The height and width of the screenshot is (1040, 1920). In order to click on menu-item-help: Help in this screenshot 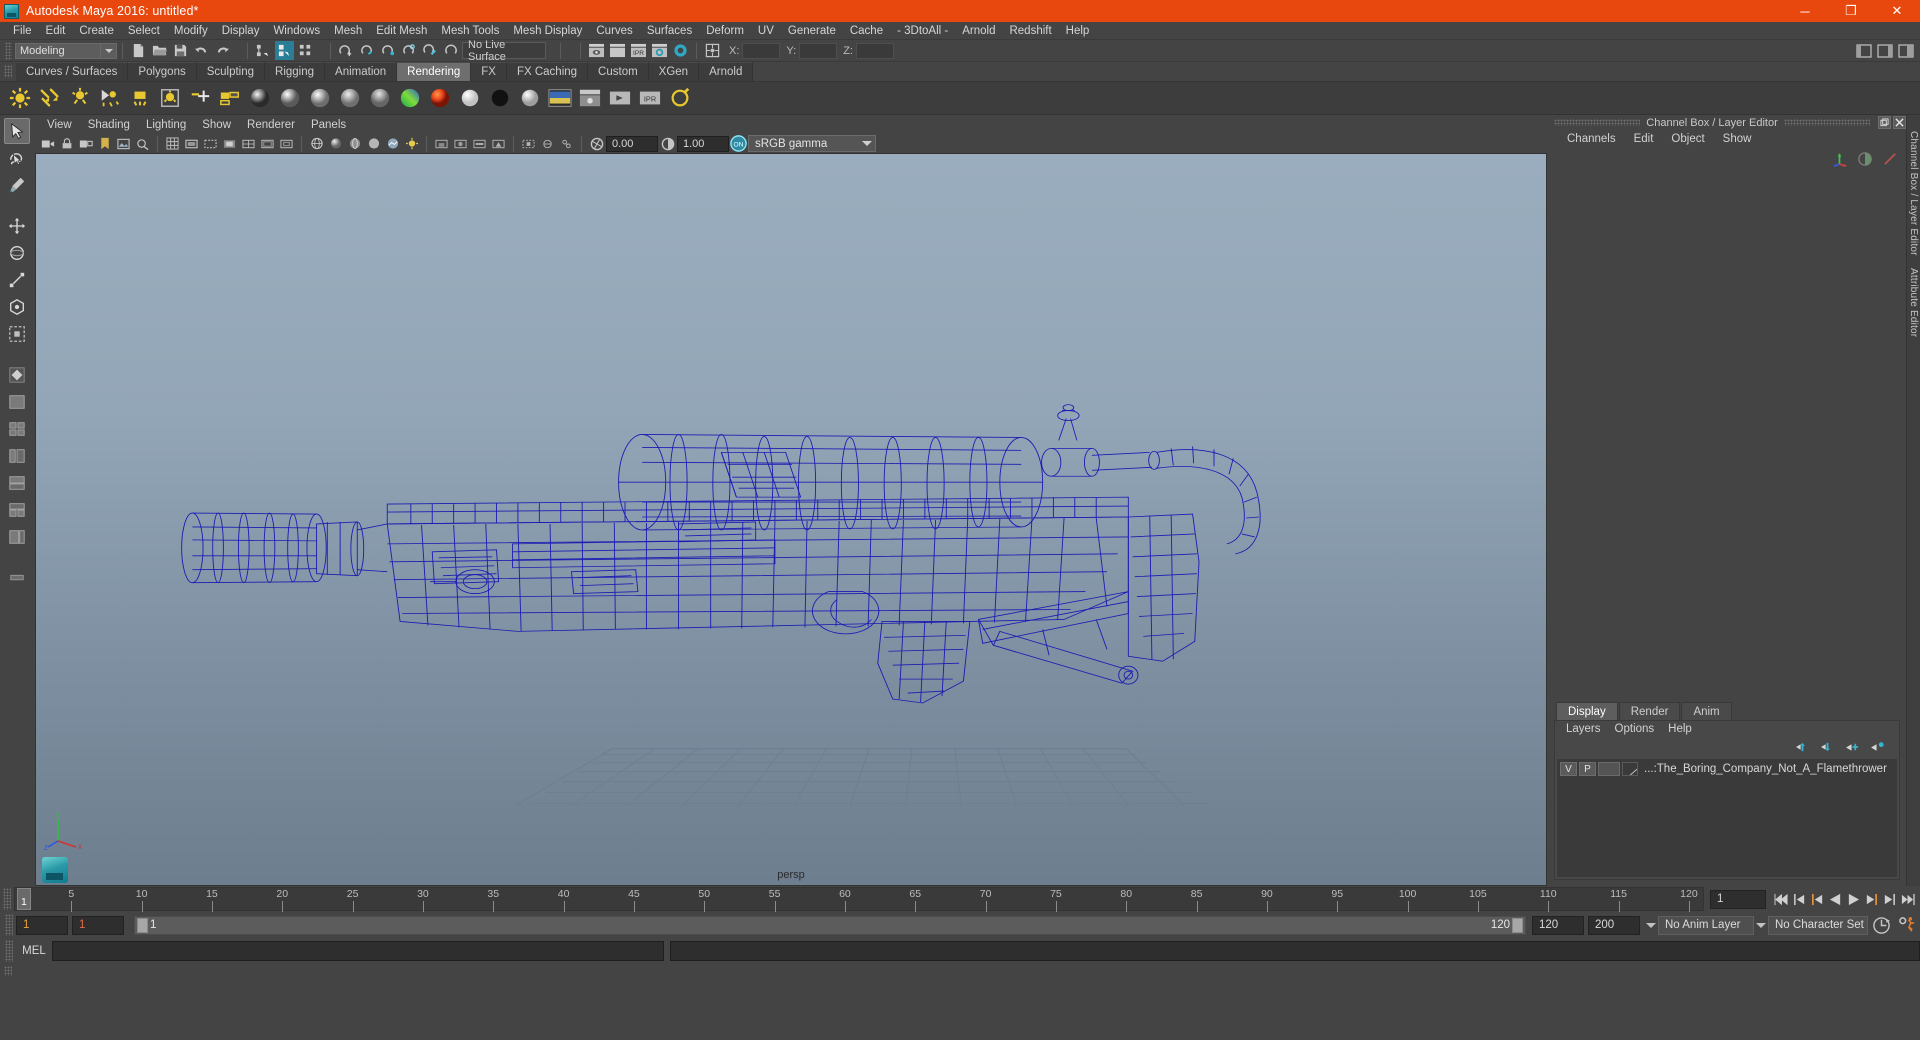, I will do `click(1078, 31)`.